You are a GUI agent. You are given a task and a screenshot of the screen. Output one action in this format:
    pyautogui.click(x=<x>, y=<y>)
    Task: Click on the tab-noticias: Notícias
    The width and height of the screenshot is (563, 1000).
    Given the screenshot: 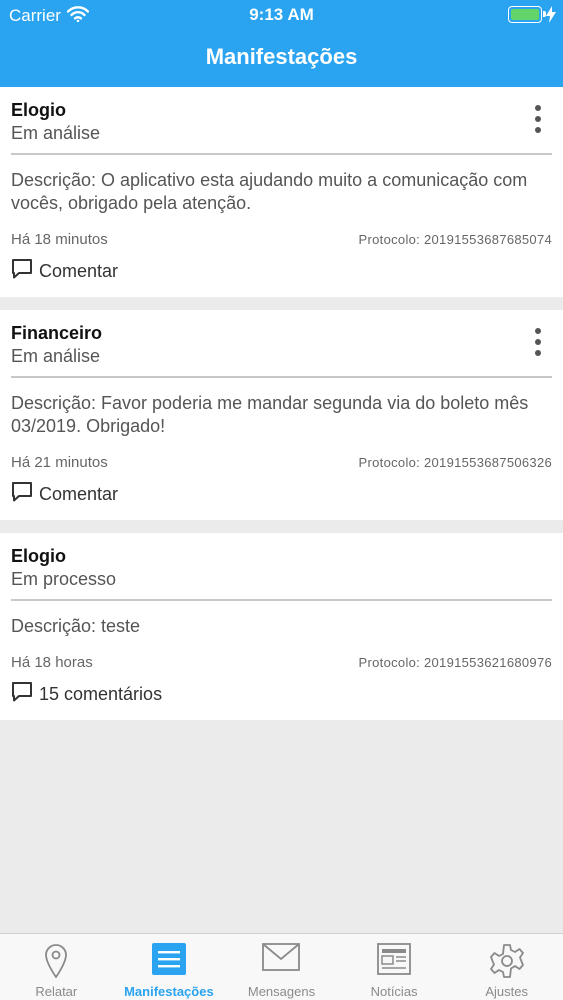 What is the action you would take?
    pyautogui.click(x=394, y=967)
    